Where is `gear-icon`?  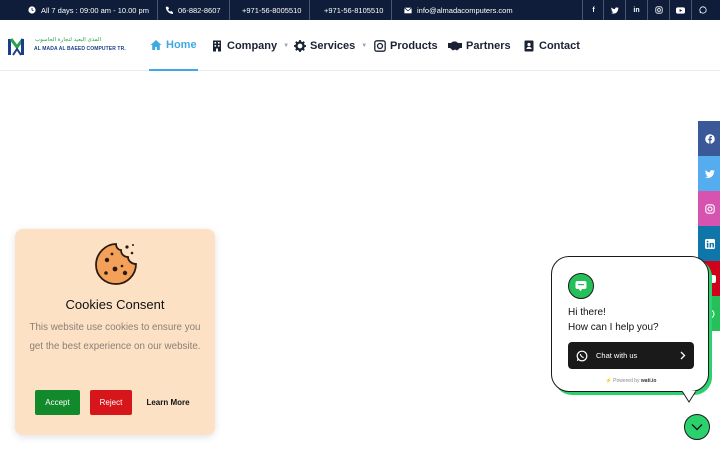
gear-icon is located at coordinates (300, 45).